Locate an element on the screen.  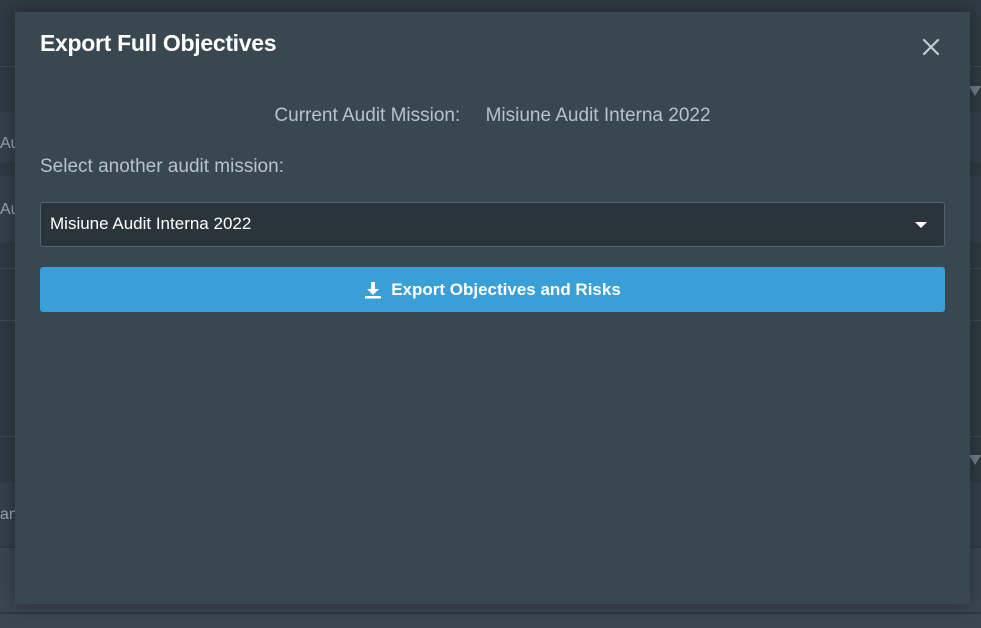
close-icon is located at coordinates (931, 47).